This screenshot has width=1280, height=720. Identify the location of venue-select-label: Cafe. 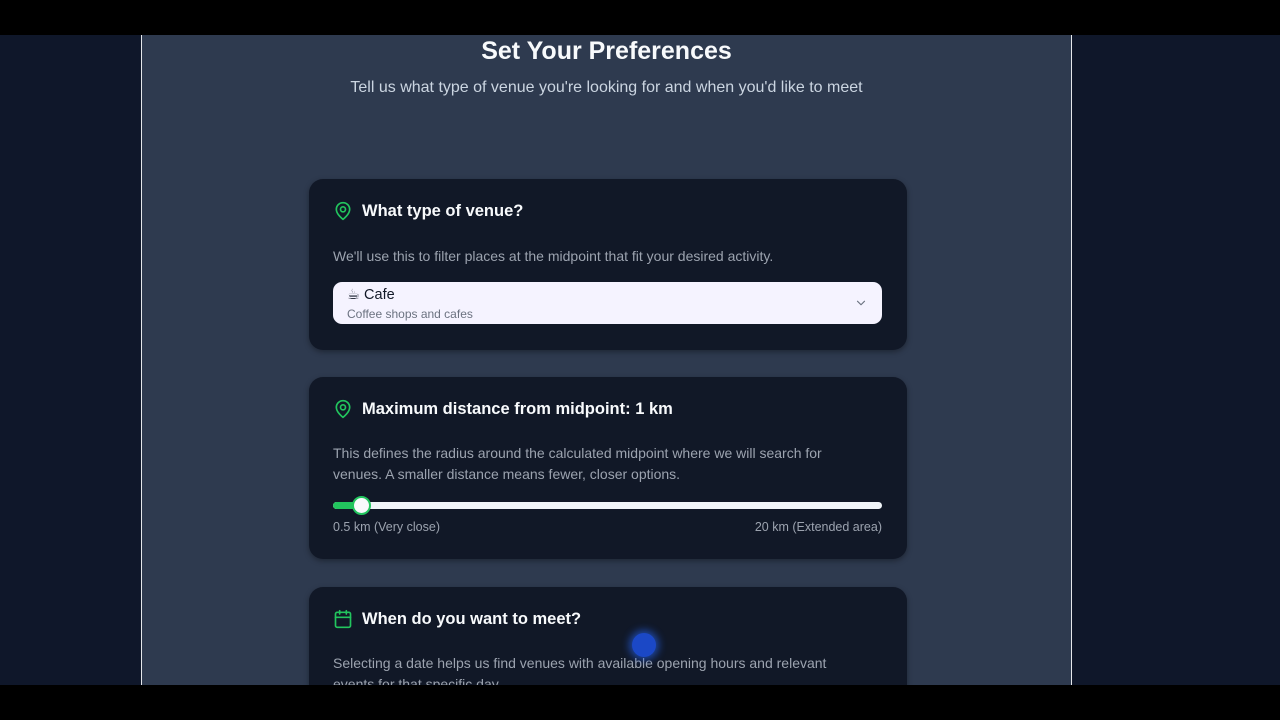
(379, 295).